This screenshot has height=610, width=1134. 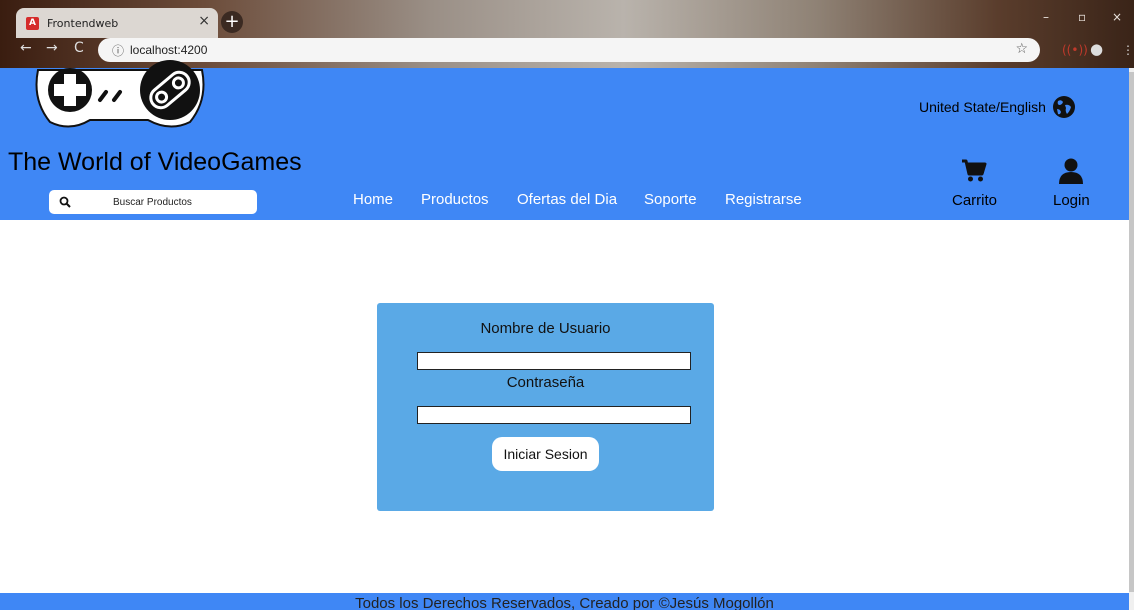 What do you see at coordinates (1096, 49) in the screenshot?
I see `profile-icon: ●` at bounding box center [1096, 49].